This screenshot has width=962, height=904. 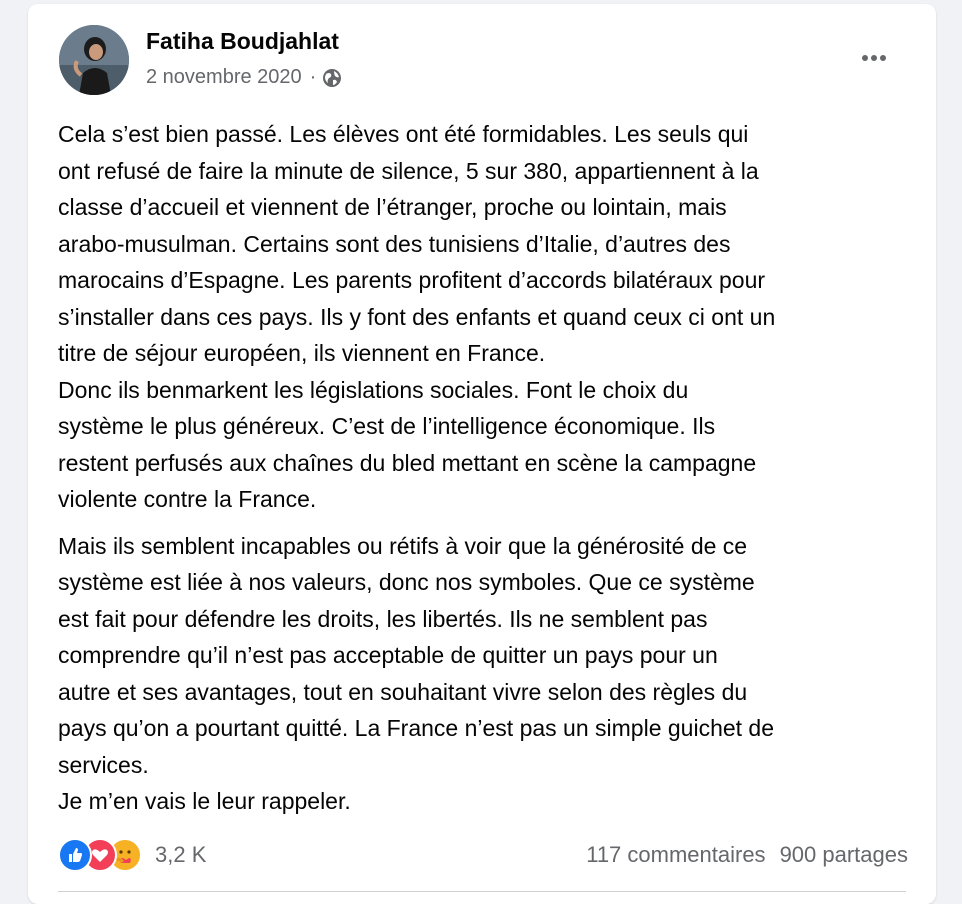 What do you see at coordinates (103, 764) in the screenshot?
I see `text-line: services.` at bounding box center [103, 764].